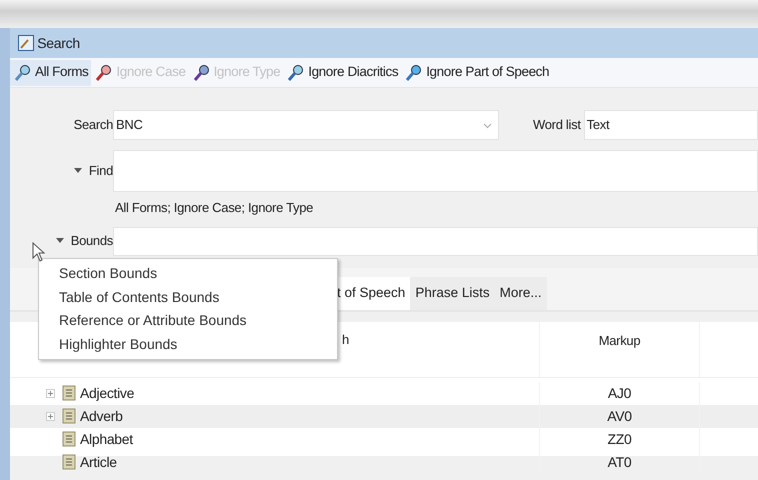  I want to click on tab: Phrase Lists, so click(452, 293).